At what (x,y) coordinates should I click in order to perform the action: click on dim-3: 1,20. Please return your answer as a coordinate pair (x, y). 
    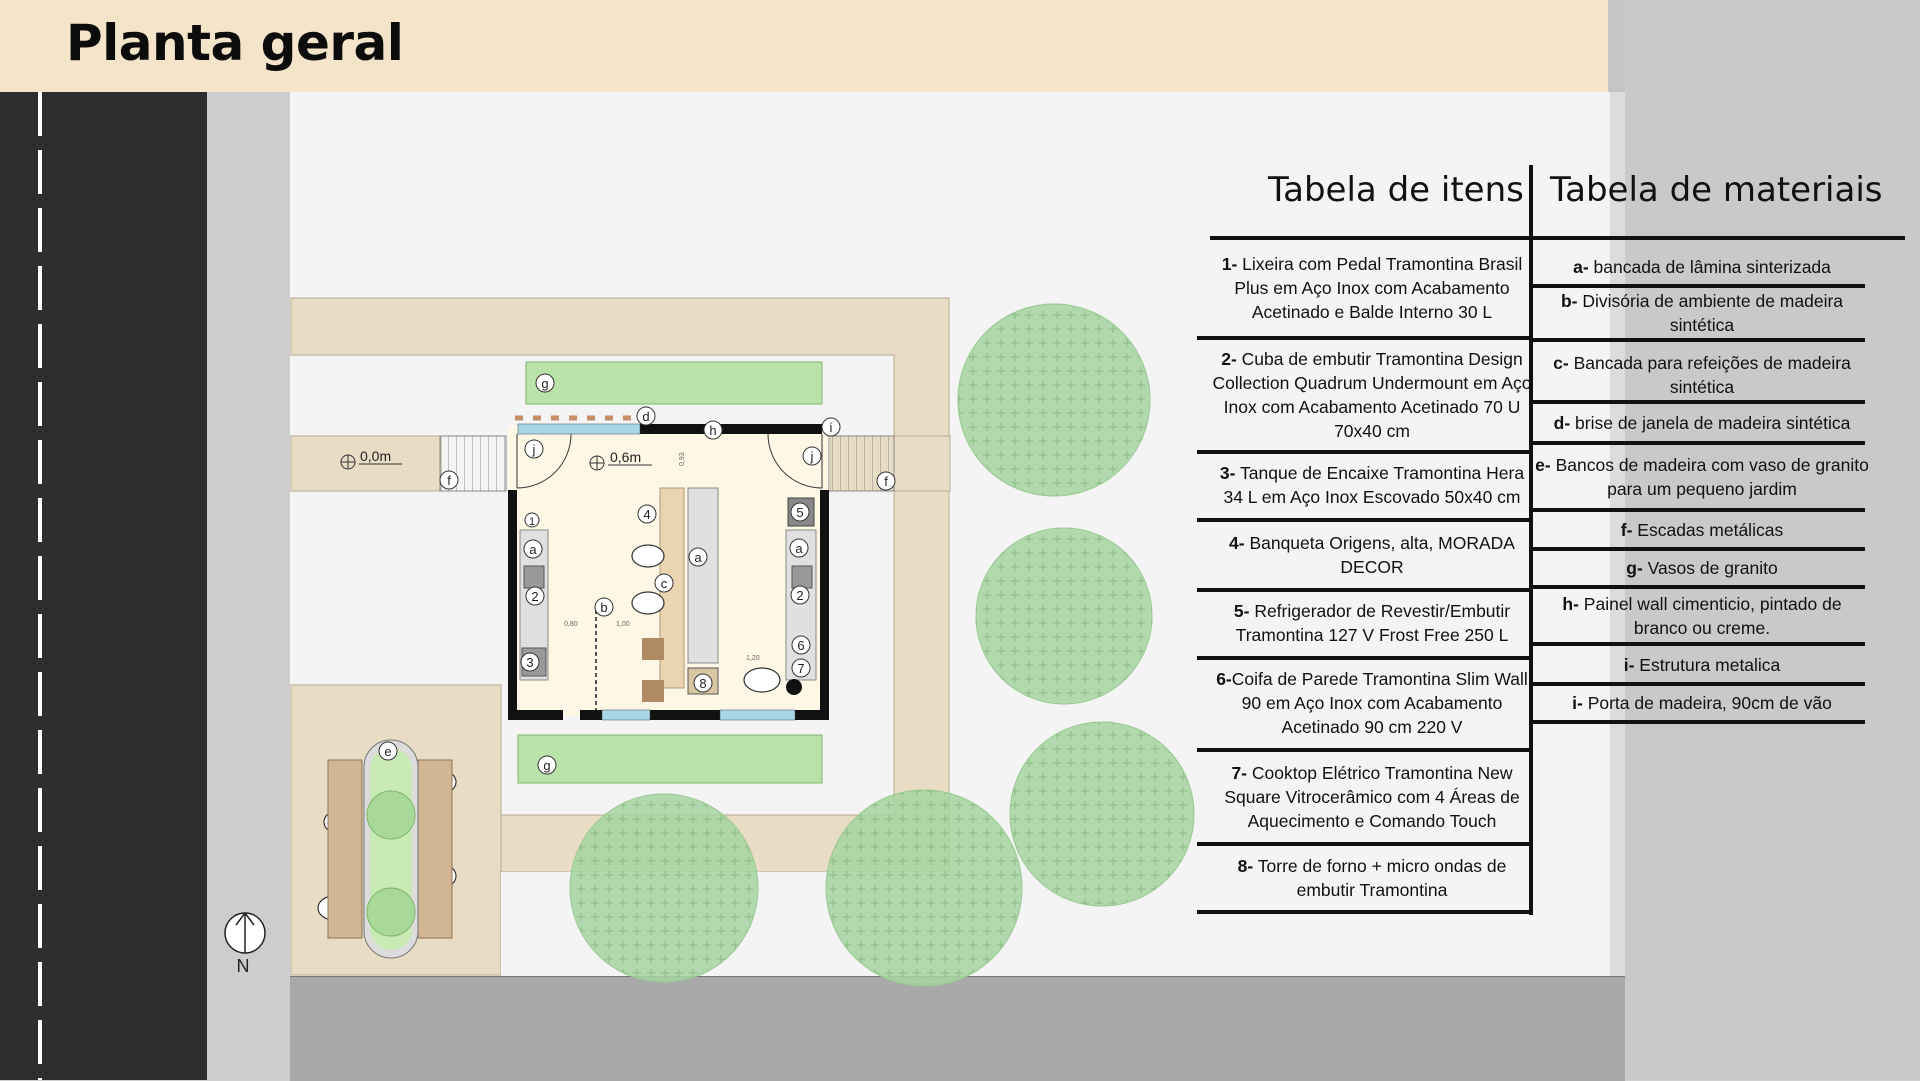
    Looking at the image, I should click on (753, 658).